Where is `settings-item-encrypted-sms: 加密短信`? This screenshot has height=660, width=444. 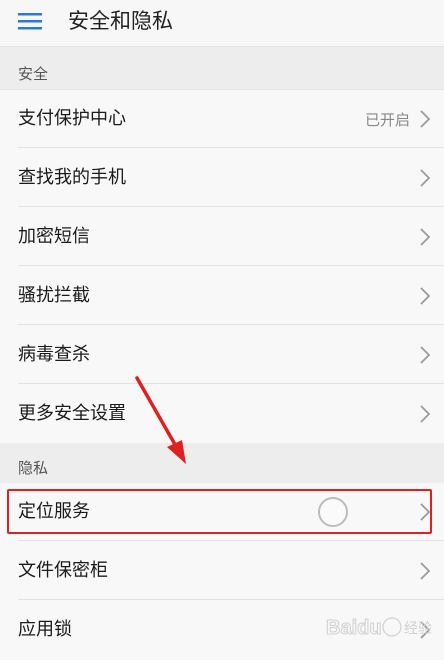
settings-item-encrypted-sms: 加密短信 is located at coordinates (222, 237).